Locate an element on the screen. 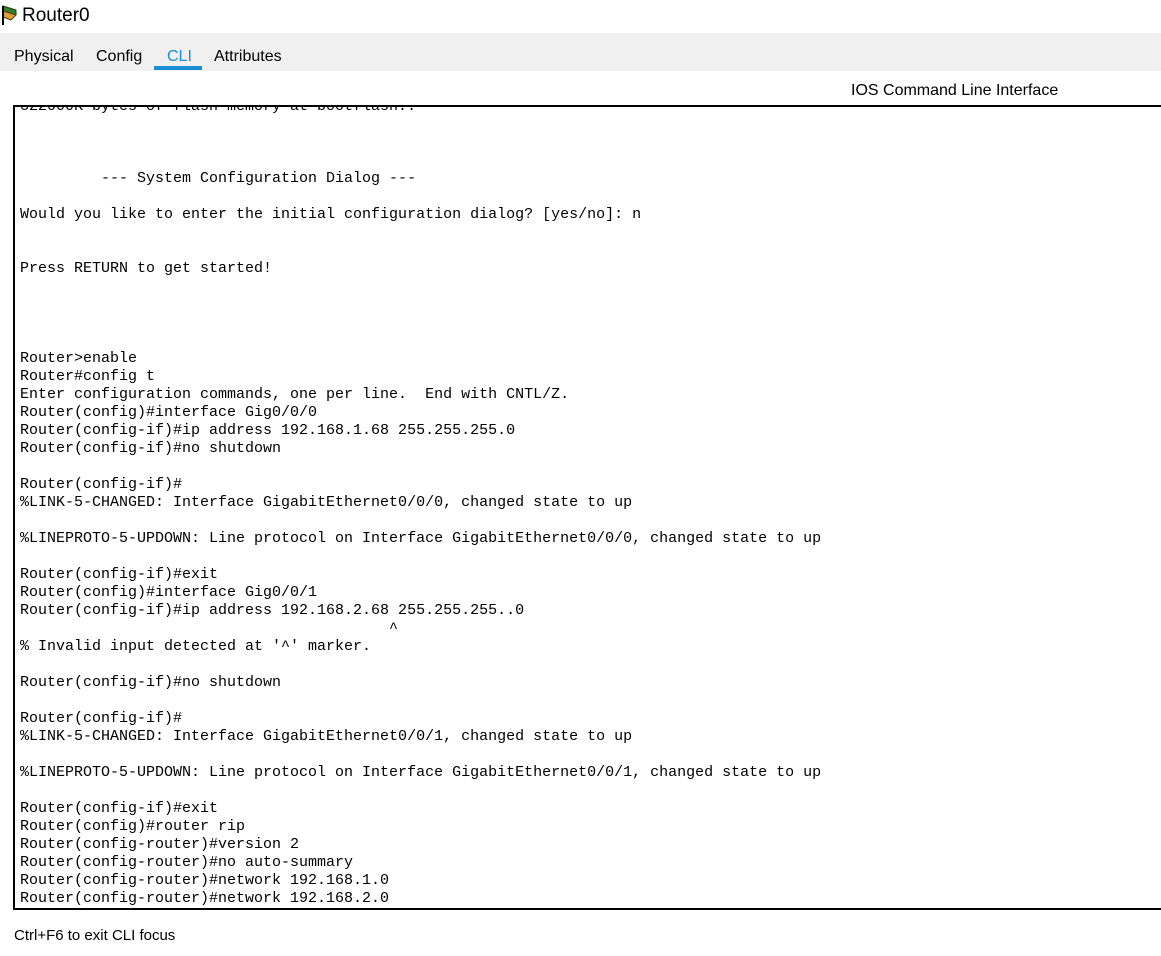 The height and width of the screenshot is (956, 1161). cli-output-line: % Invalid input detected at '^' marker. is located at coordinates (196, 646).